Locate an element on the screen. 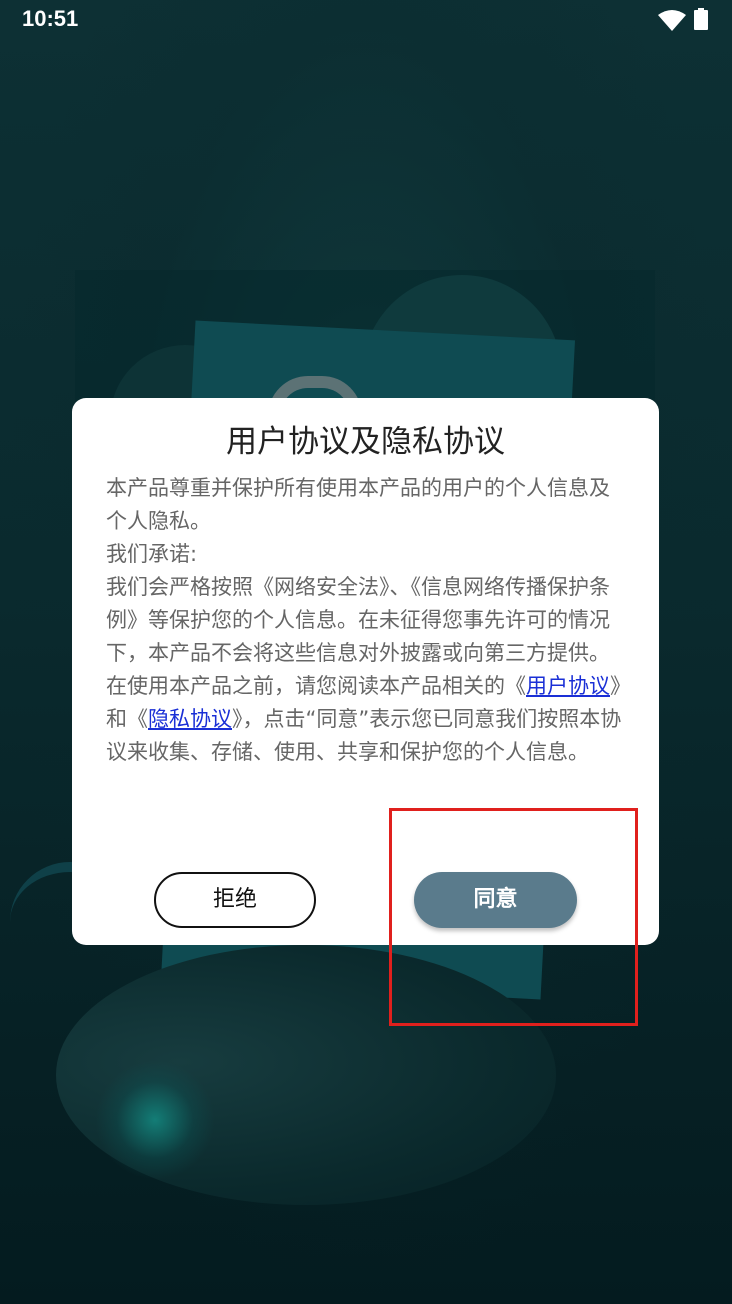 The height and width of the screenshot is (1304, 732). status-bar: 10:51 is located at coordinates (366, 20).